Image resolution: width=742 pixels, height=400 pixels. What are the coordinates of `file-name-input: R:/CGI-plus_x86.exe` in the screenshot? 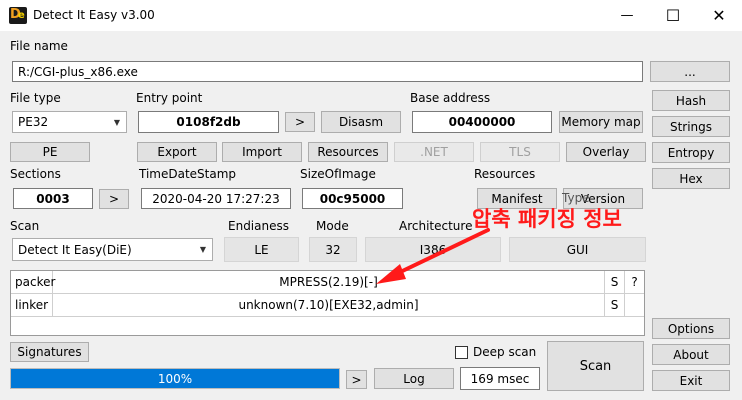 It's located at (327, 71).